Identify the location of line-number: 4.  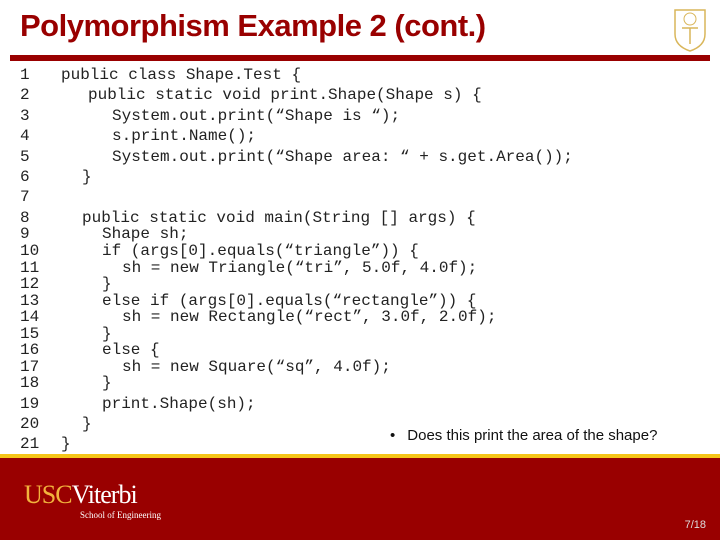
(25, 136).